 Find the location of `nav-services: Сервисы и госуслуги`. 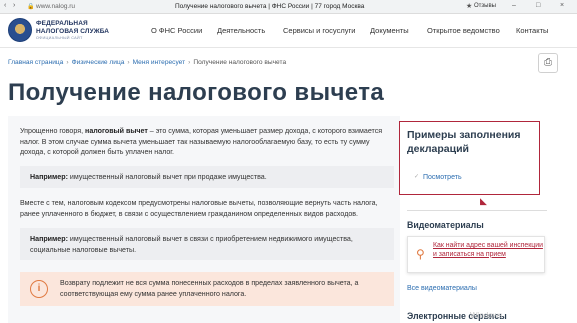

nav-services: Сервисы и госуслуги is located at coordinates (319, 30).